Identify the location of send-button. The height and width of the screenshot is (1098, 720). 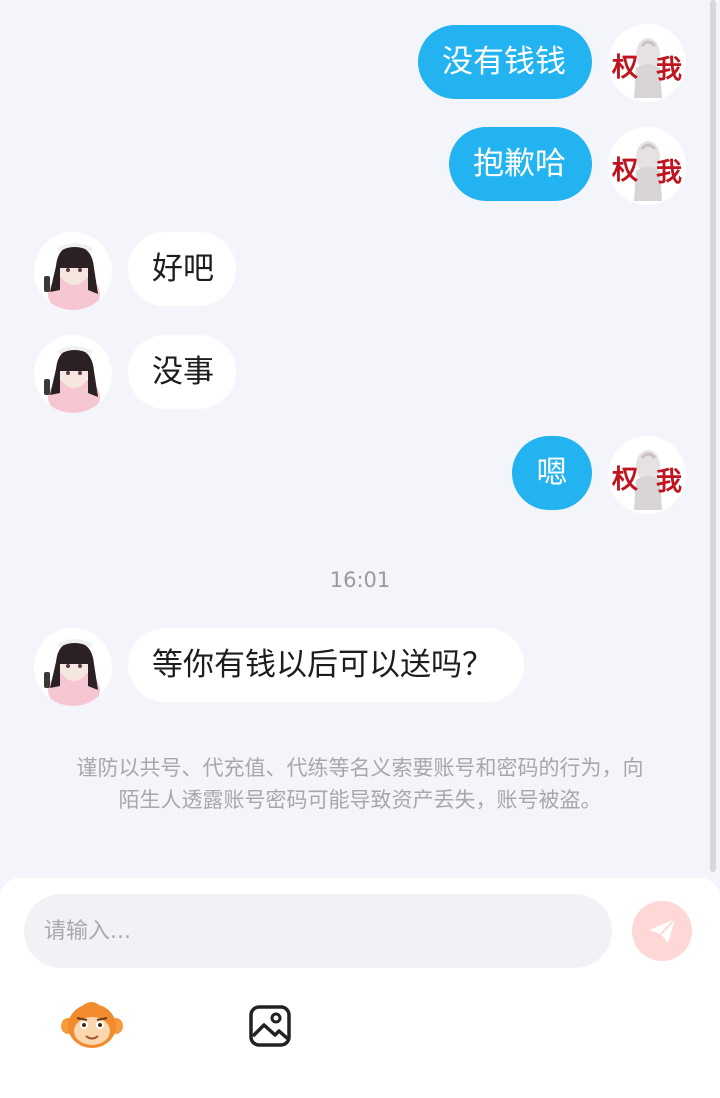
(662, 931).